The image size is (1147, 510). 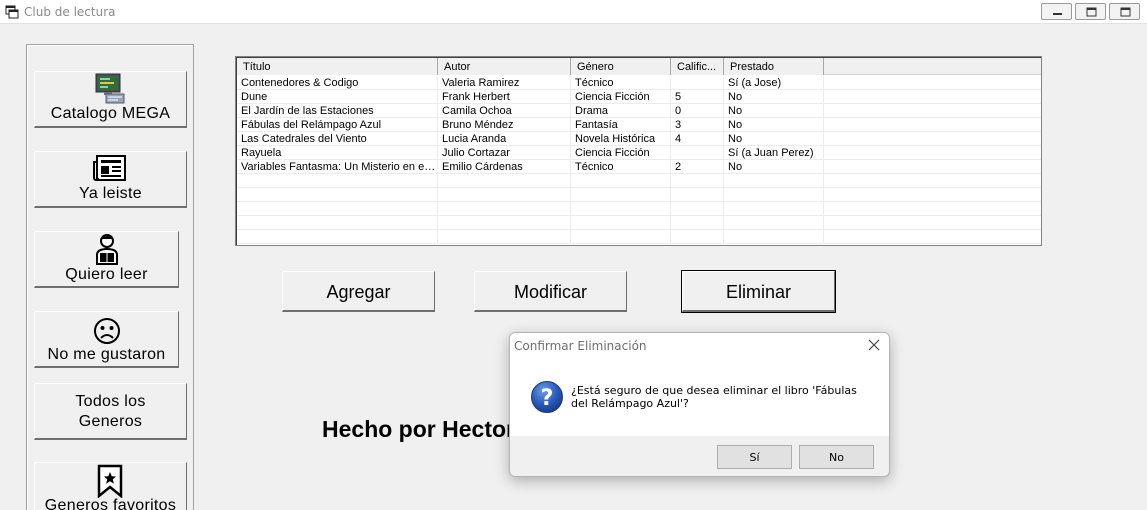 What do you see at coordinates (697, 125) in the screenshot?
I see `table-cell: 3` at bounding box center [697, 125].